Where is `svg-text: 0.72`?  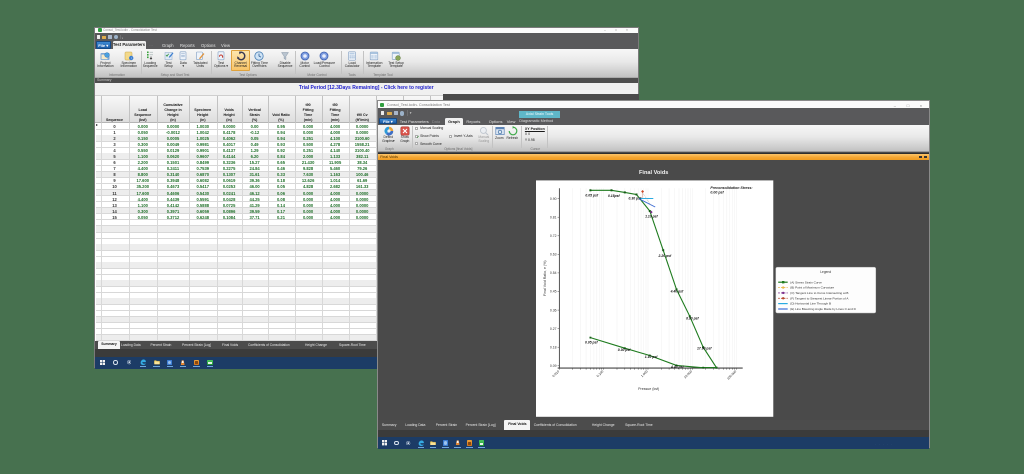
svg-text: 0.72 is located at coordinates (553, 236).